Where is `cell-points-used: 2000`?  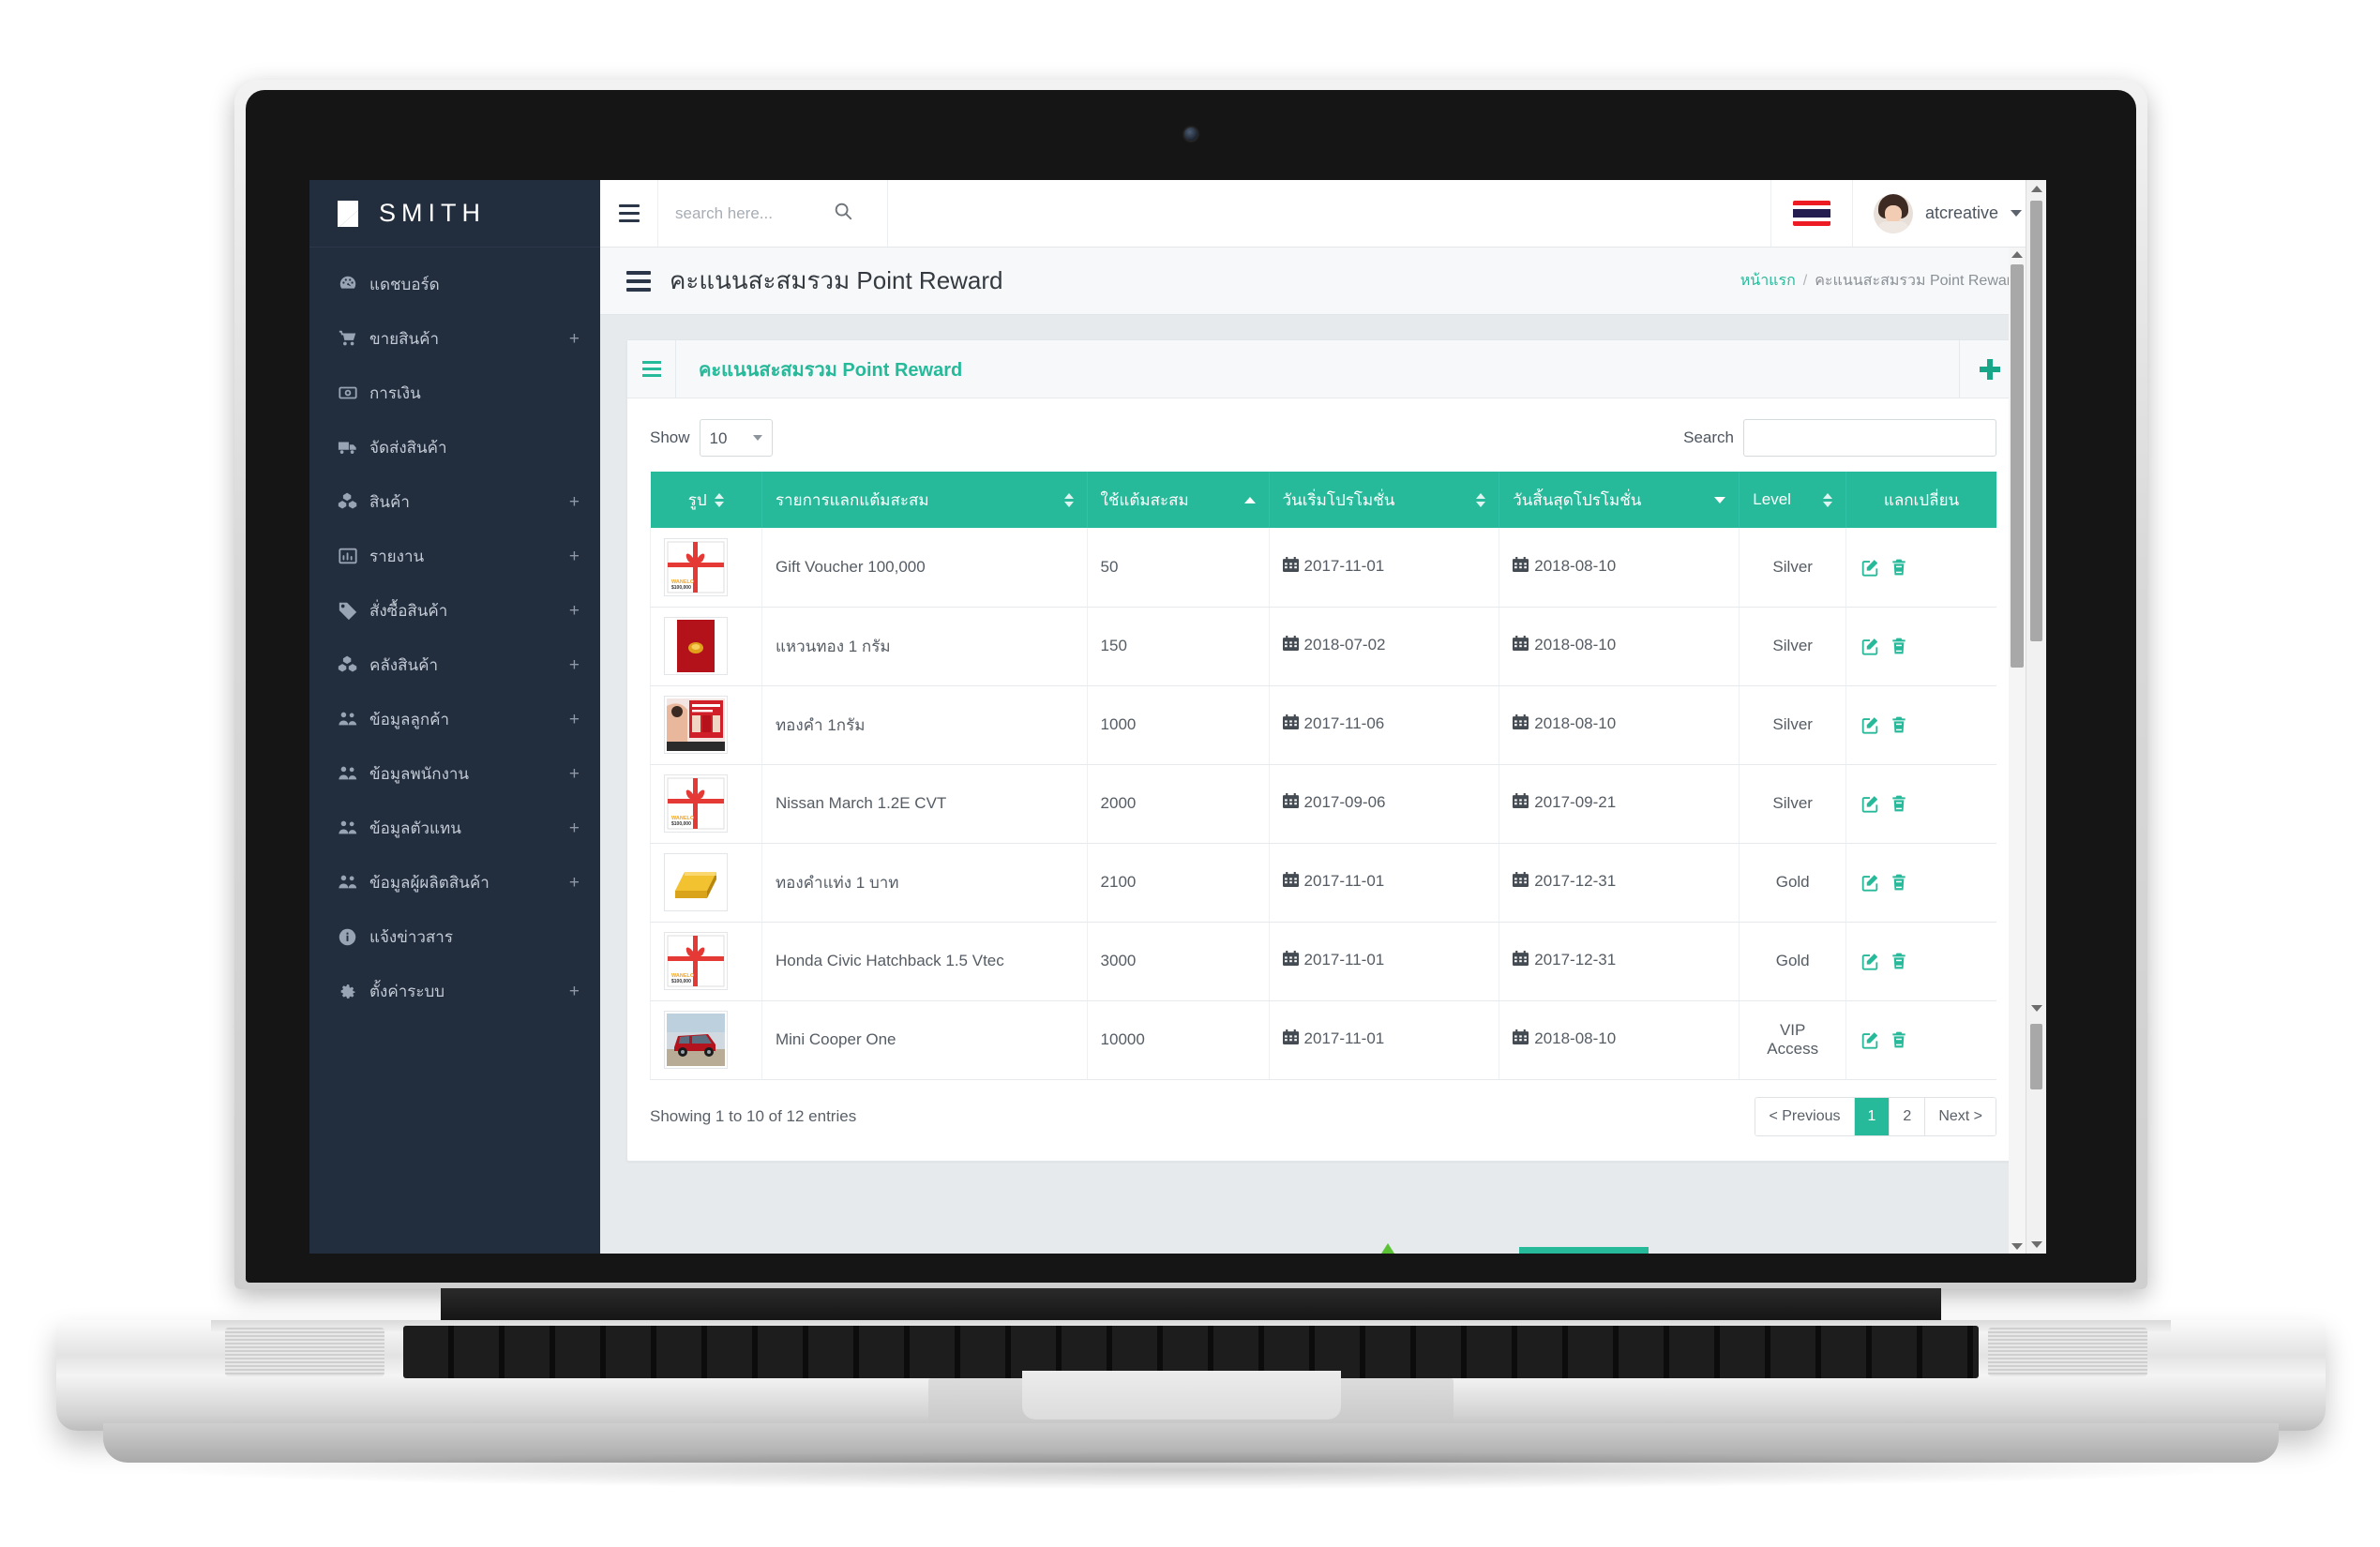
cell-points-used: 2000 is located at coordinates (1178, 804).